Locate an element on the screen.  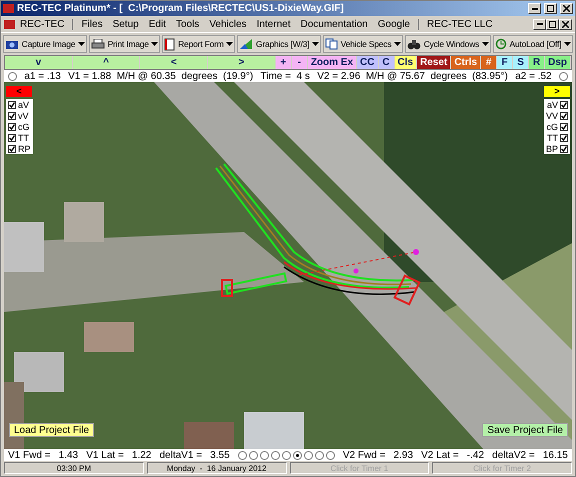
checkbox-label: vV is located at coordinates (23, 115).